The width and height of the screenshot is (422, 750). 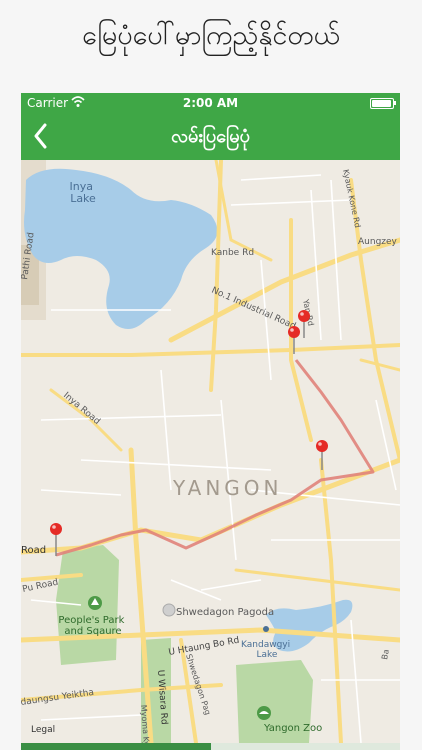 I want to click on pin-2-shine, so click(x=292, y=330).